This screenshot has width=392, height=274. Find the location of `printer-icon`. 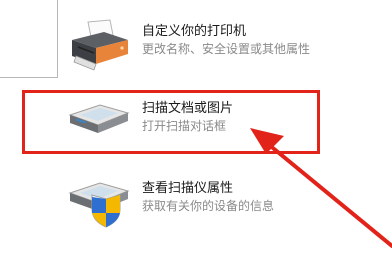

printer-icon is located at coordinates (99, 48).